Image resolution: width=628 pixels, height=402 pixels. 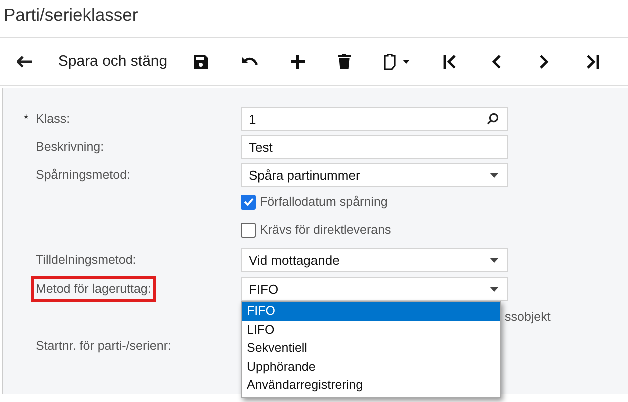 I want to click on lookup-field: 1, so click(x=374, y=119).